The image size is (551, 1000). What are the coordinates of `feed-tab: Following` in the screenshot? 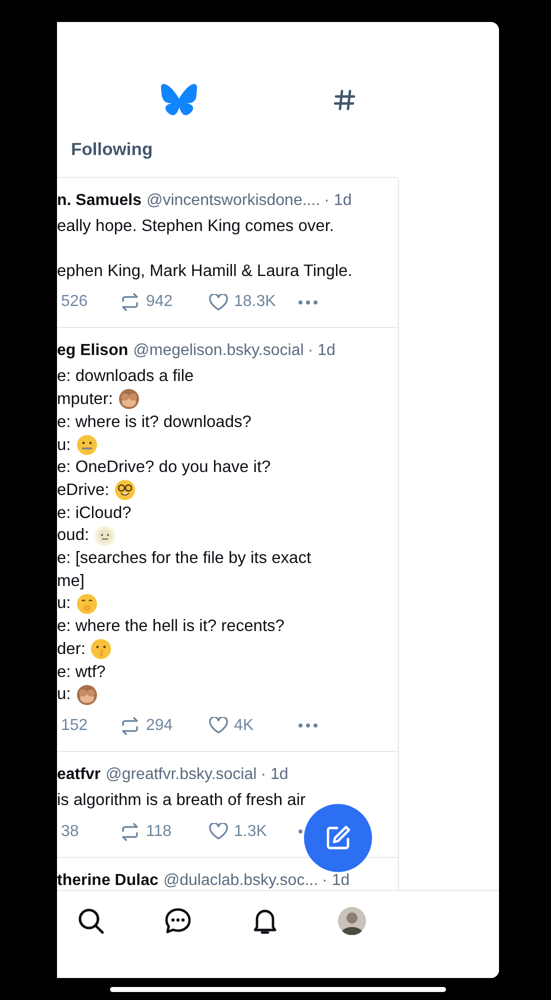 It's located at (112, 152).